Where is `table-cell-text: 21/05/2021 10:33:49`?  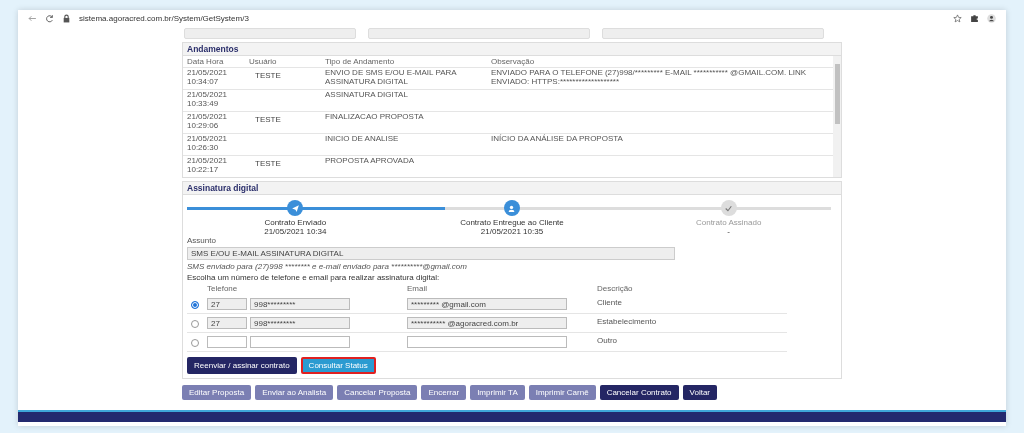 table-cell-text: 21/05/2021 10:33:49 is located at coordinates (208, 100).